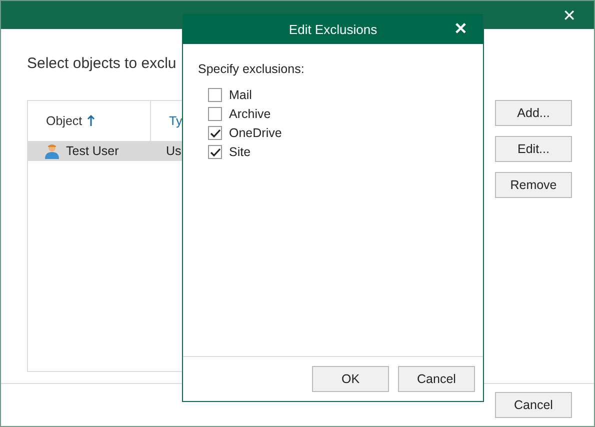  Describe the element at coordinates (240, 95) in the screenshot. I see `checkbox-label: Mail` at that location.